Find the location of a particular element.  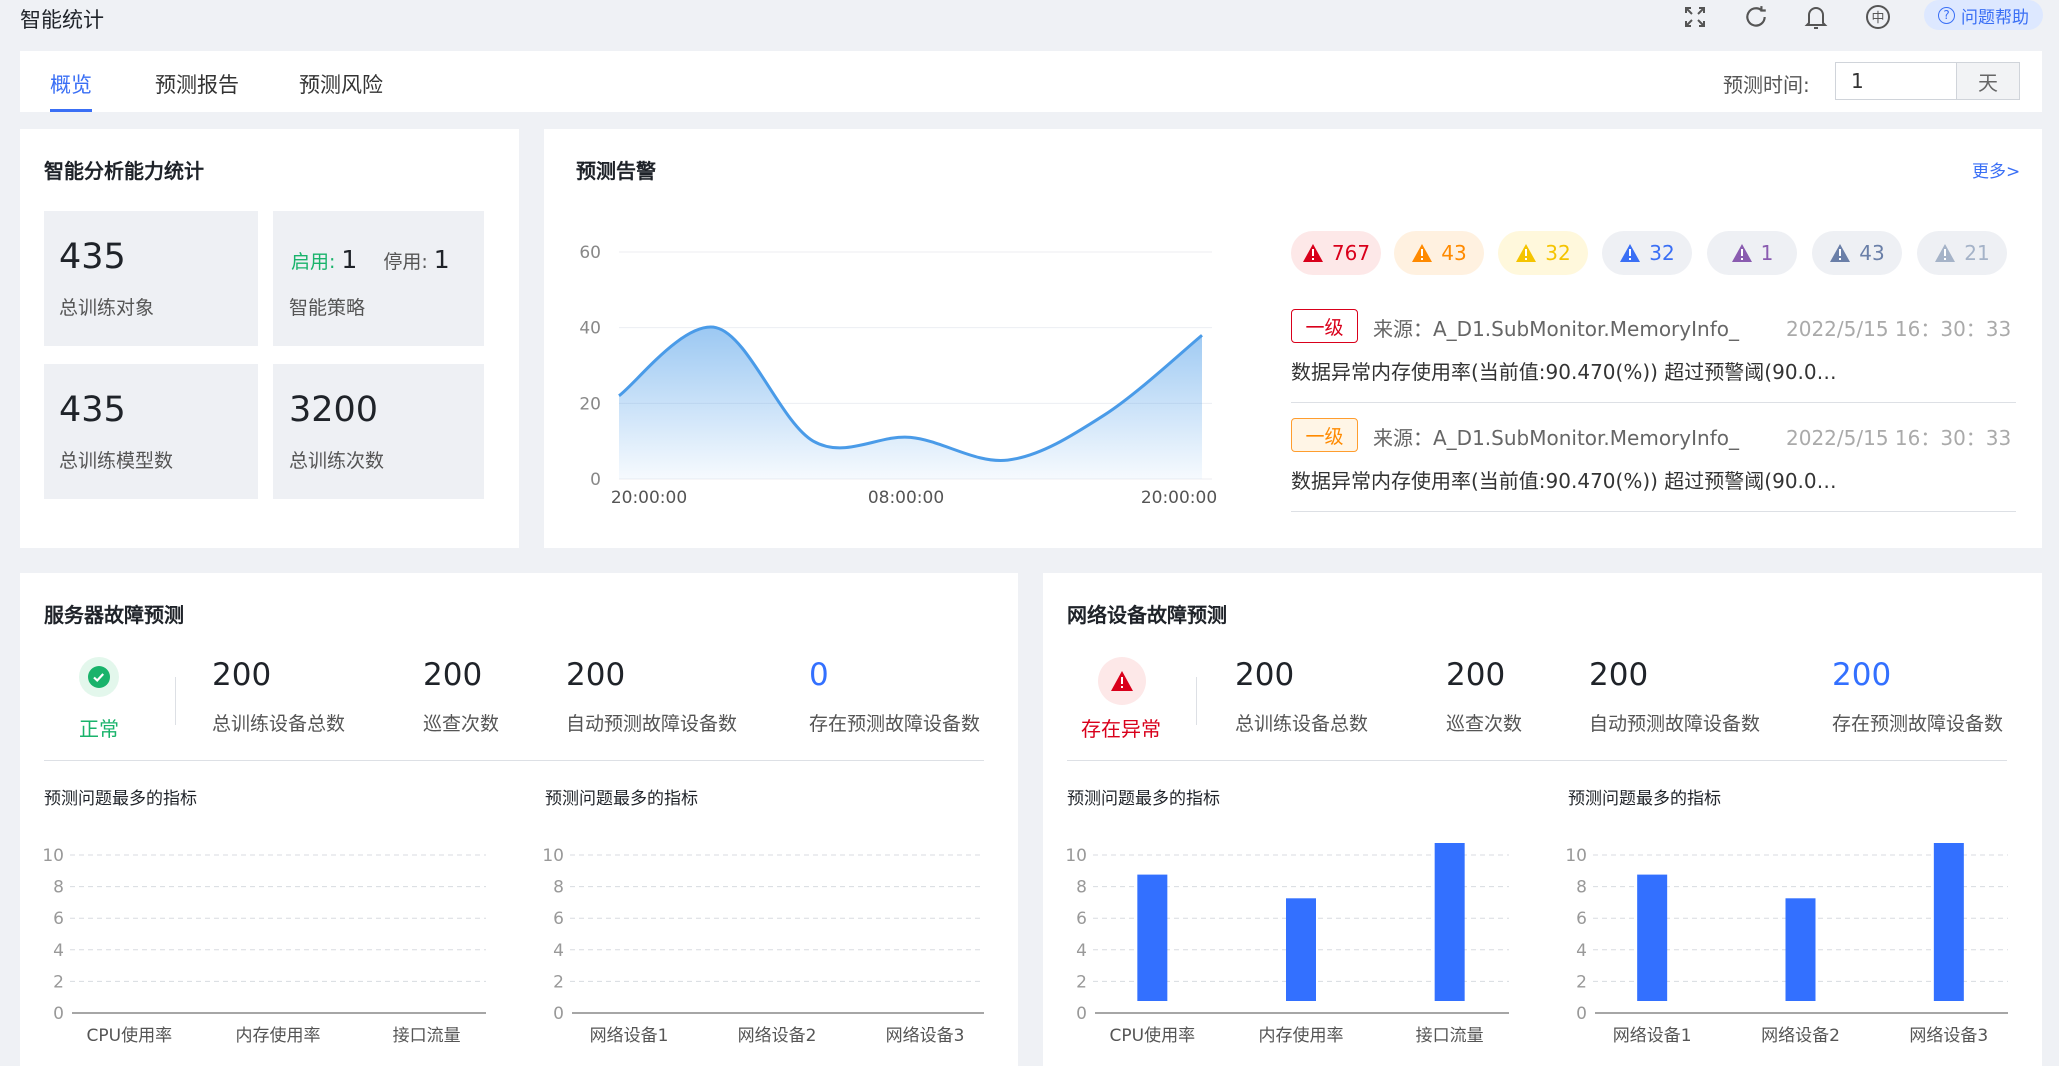

x-tick-label: 20:00:00 is located at coordinates (1179, 498).